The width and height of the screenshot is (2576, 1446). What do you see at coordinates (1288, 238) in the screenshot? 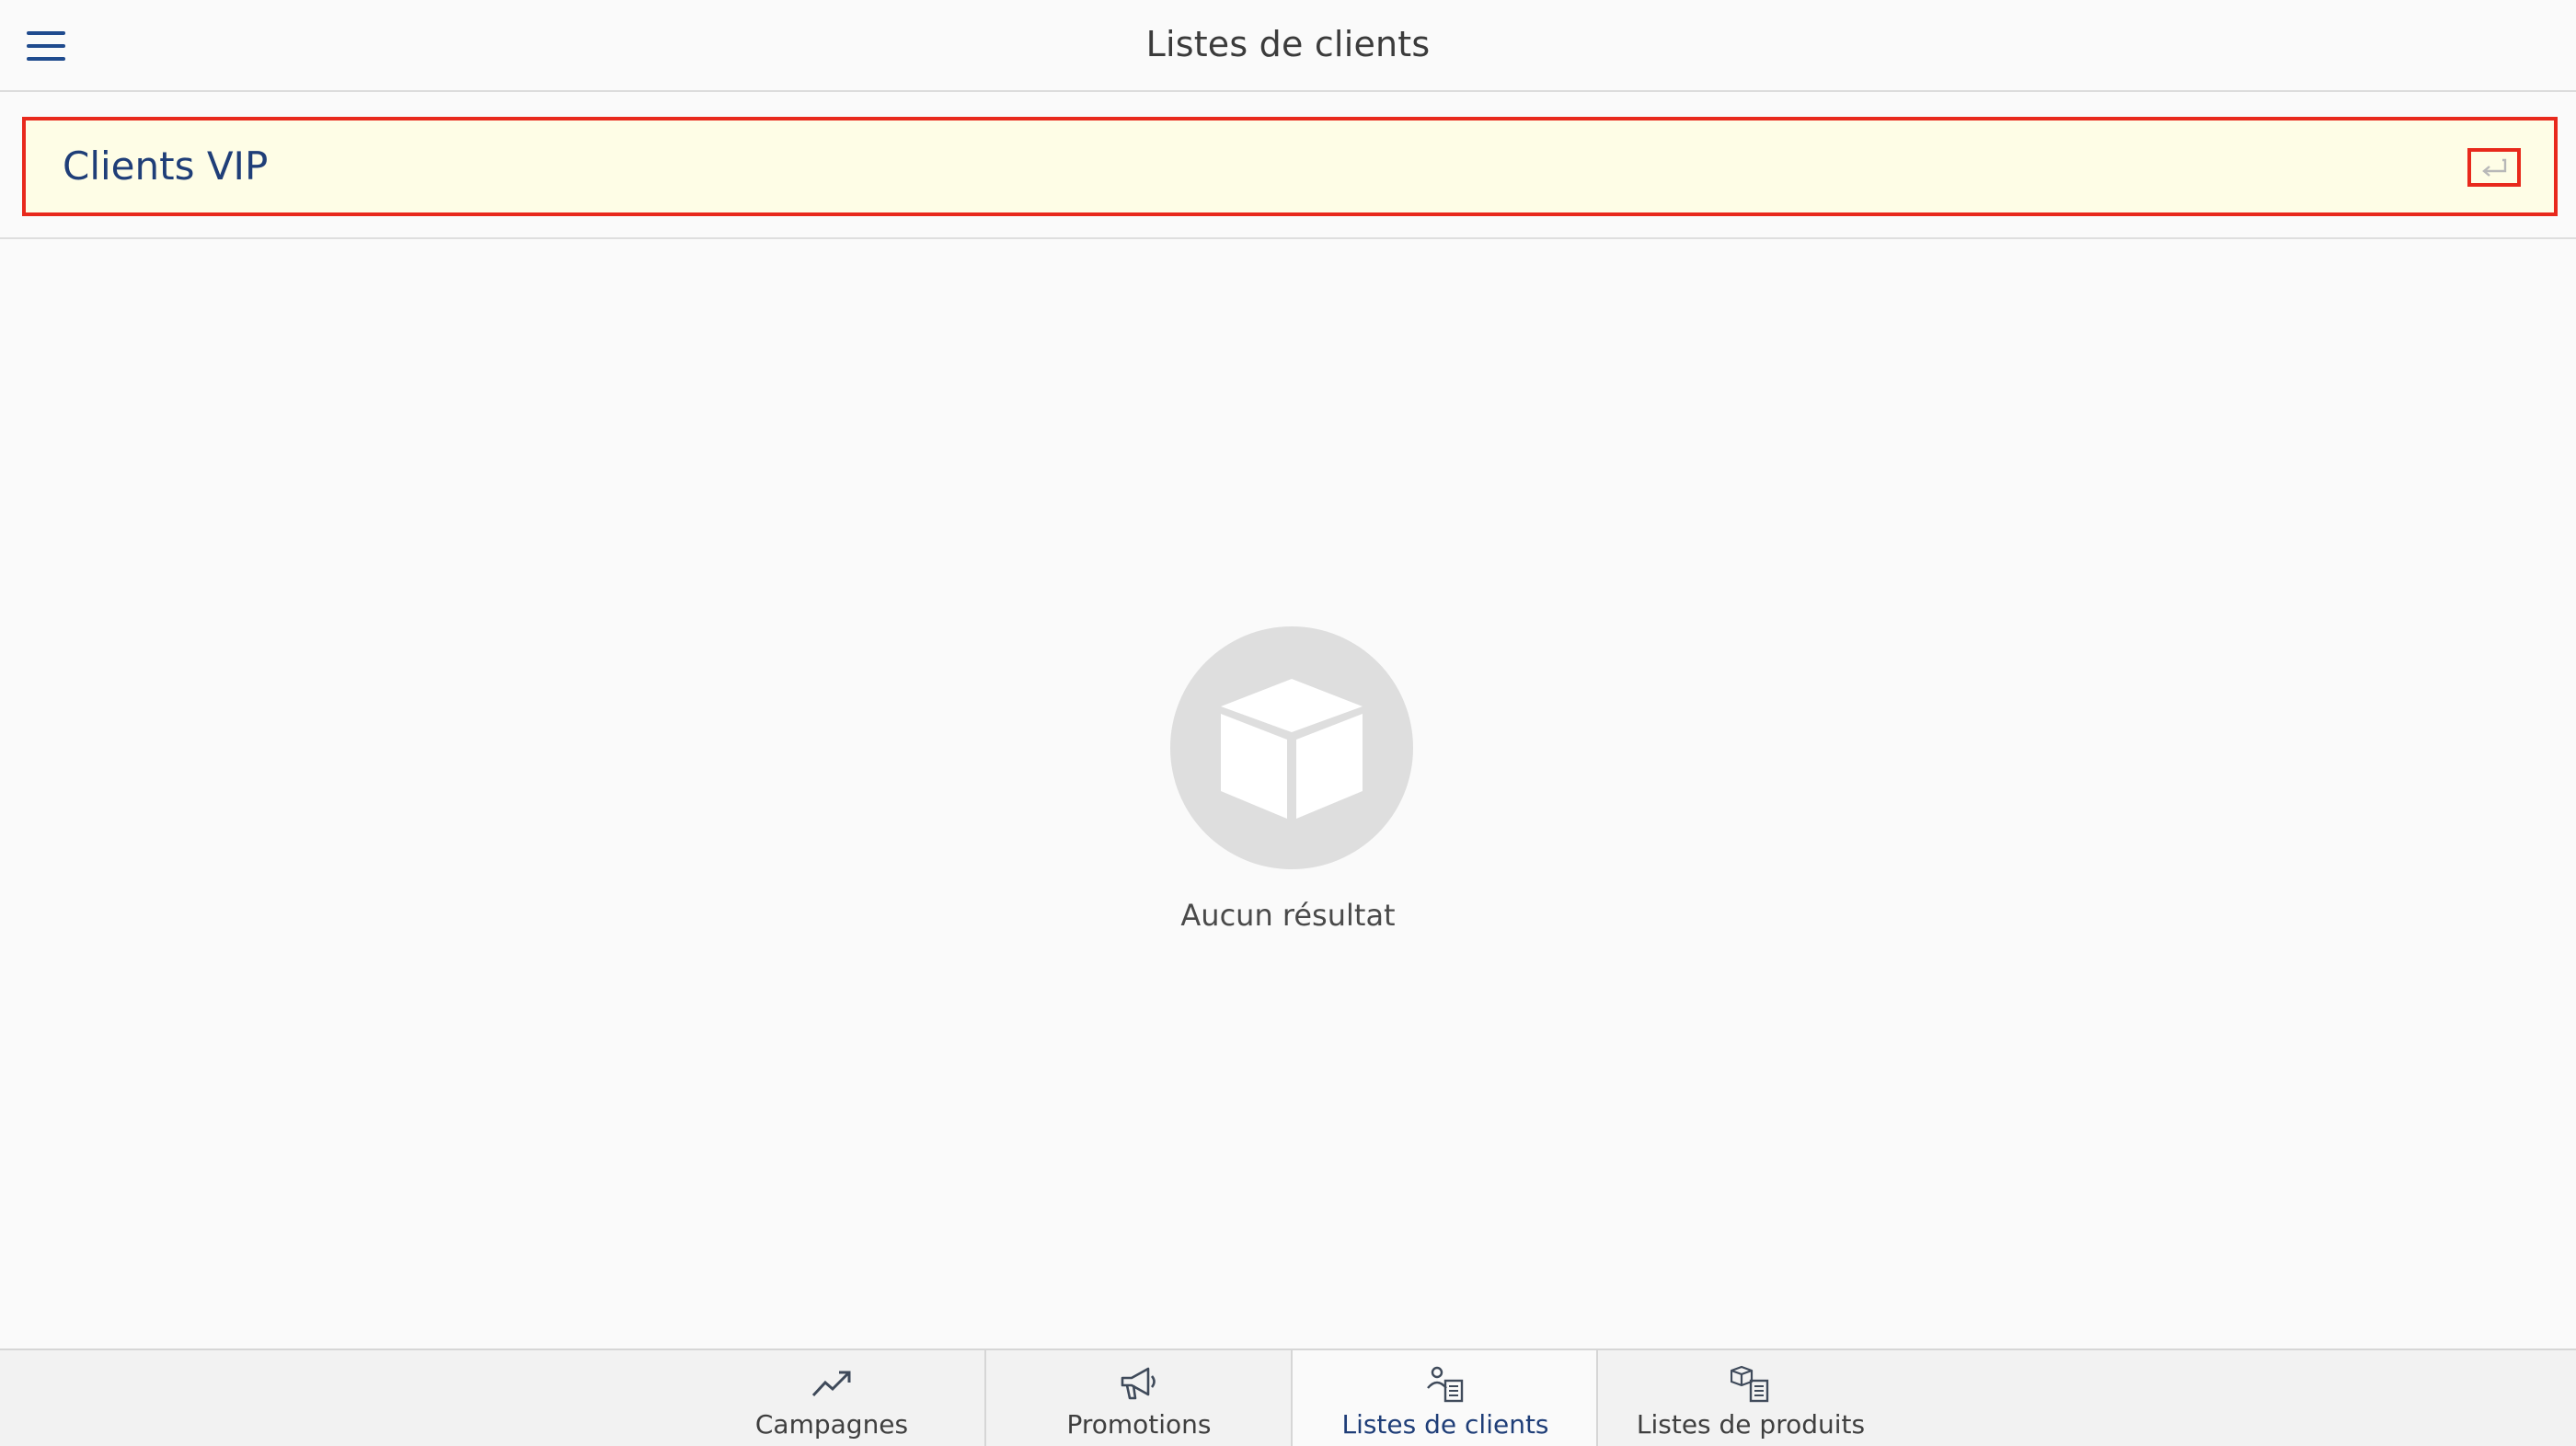
I see `divider` at bounding box center [1288, 238].